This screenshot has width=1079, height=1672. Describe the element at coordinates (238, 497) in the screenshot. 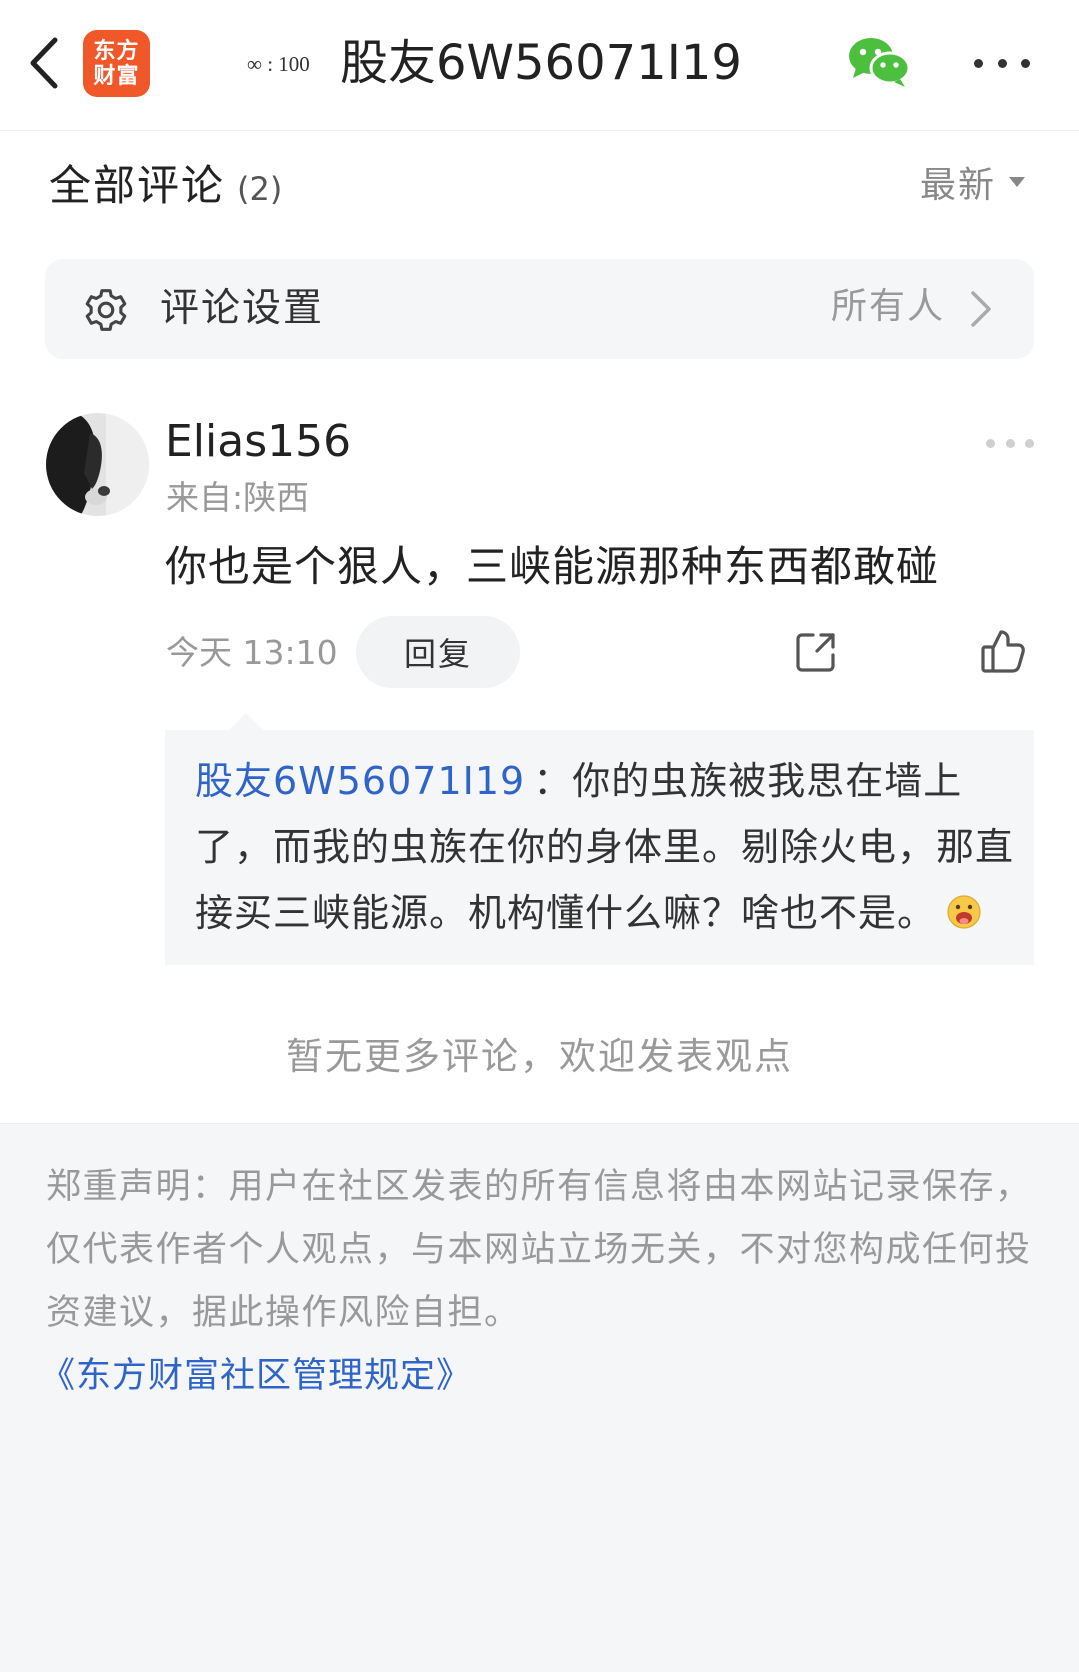

I see `comment-location: 来自:陕西` at that location.